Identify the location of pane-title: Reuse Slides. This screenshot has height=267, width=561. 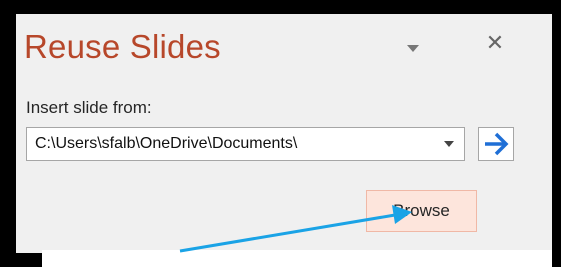
(122, 46).